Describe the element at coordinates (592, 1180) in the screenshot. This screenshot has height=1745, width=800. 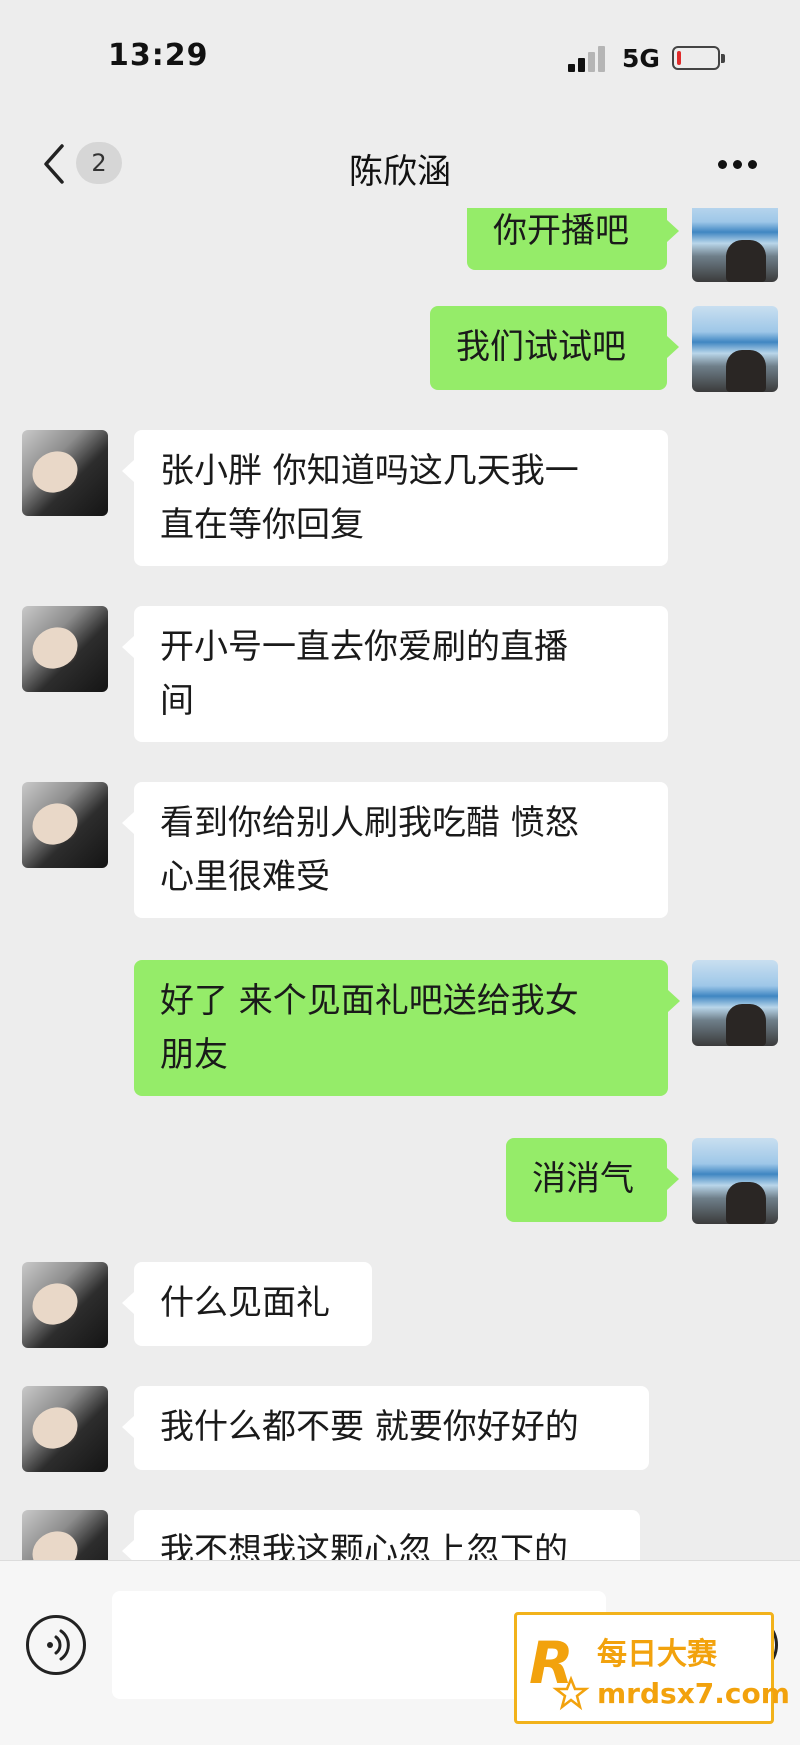
I see `message-bubble: 消消气` at that location.